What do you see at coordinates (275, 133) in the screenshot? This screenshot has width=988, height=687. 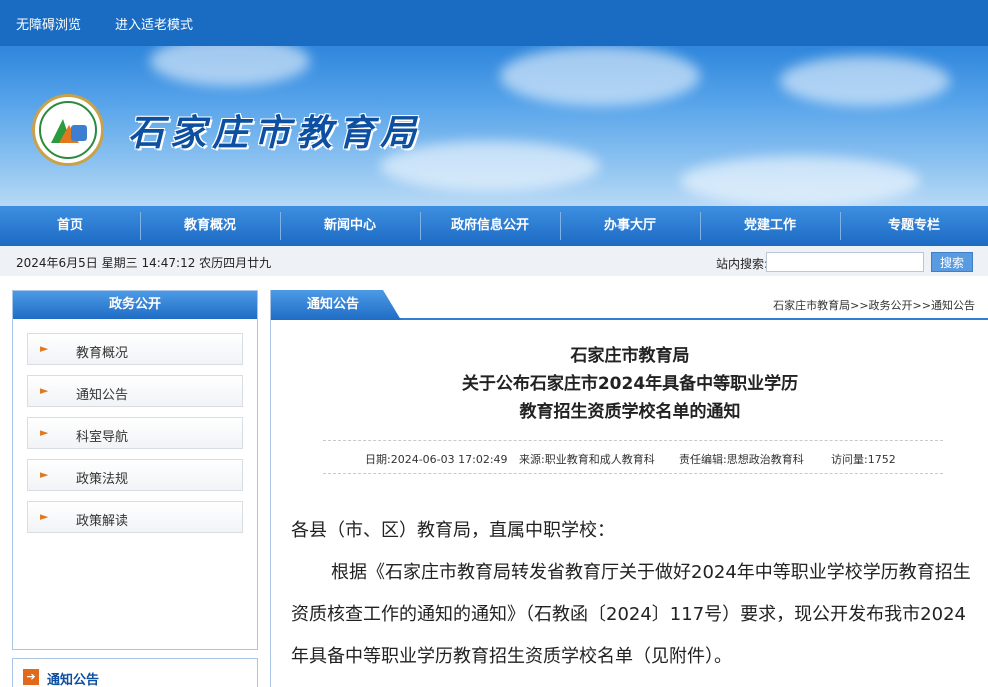 I see `site-title: 石家庄市教育局` at bounding box center [275, 133].